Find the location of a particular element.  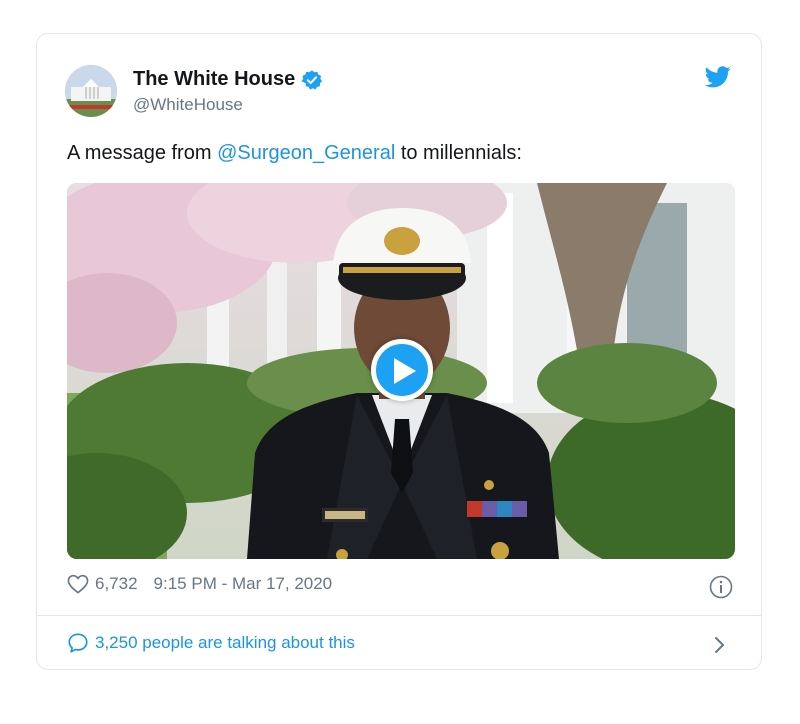

play-button is located at coordinates (402, 370).